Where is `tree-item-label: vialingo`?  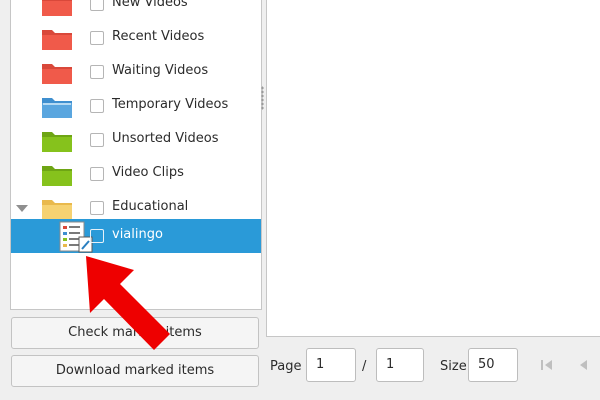 tree-item-label: vialingo is located at coordinates (137, 234).